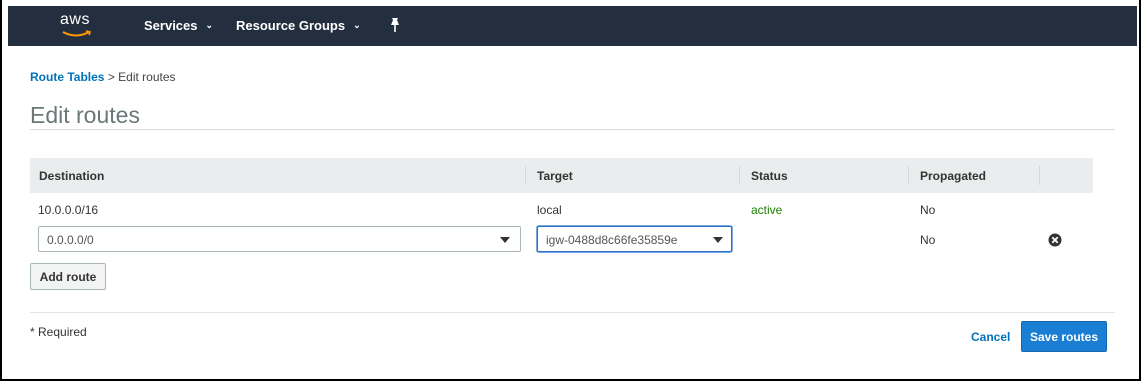  I want to click on route-destination: 10.0.0.0/16, so click(68, 210).